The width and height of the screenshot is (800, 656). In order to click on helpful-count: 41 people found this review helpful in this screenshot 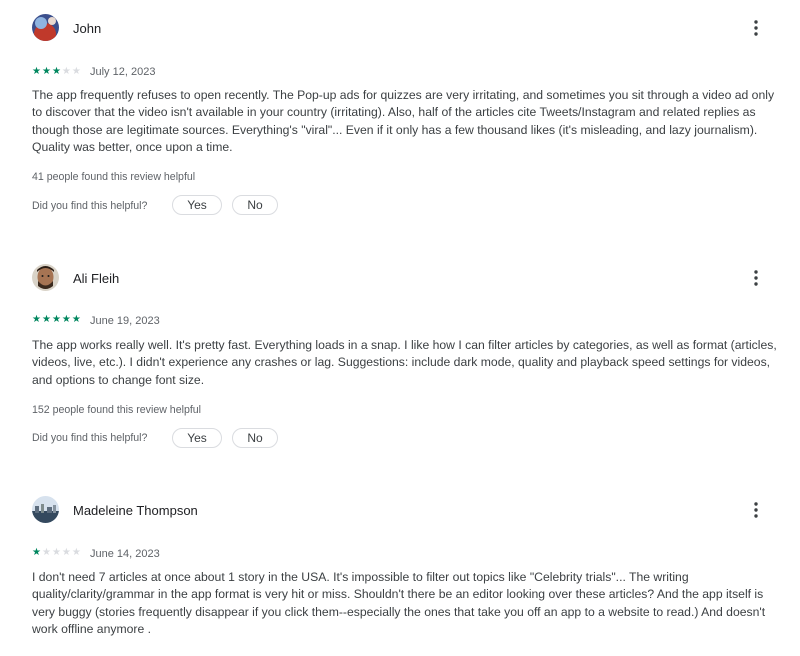, I will do `click(114, 177)`.